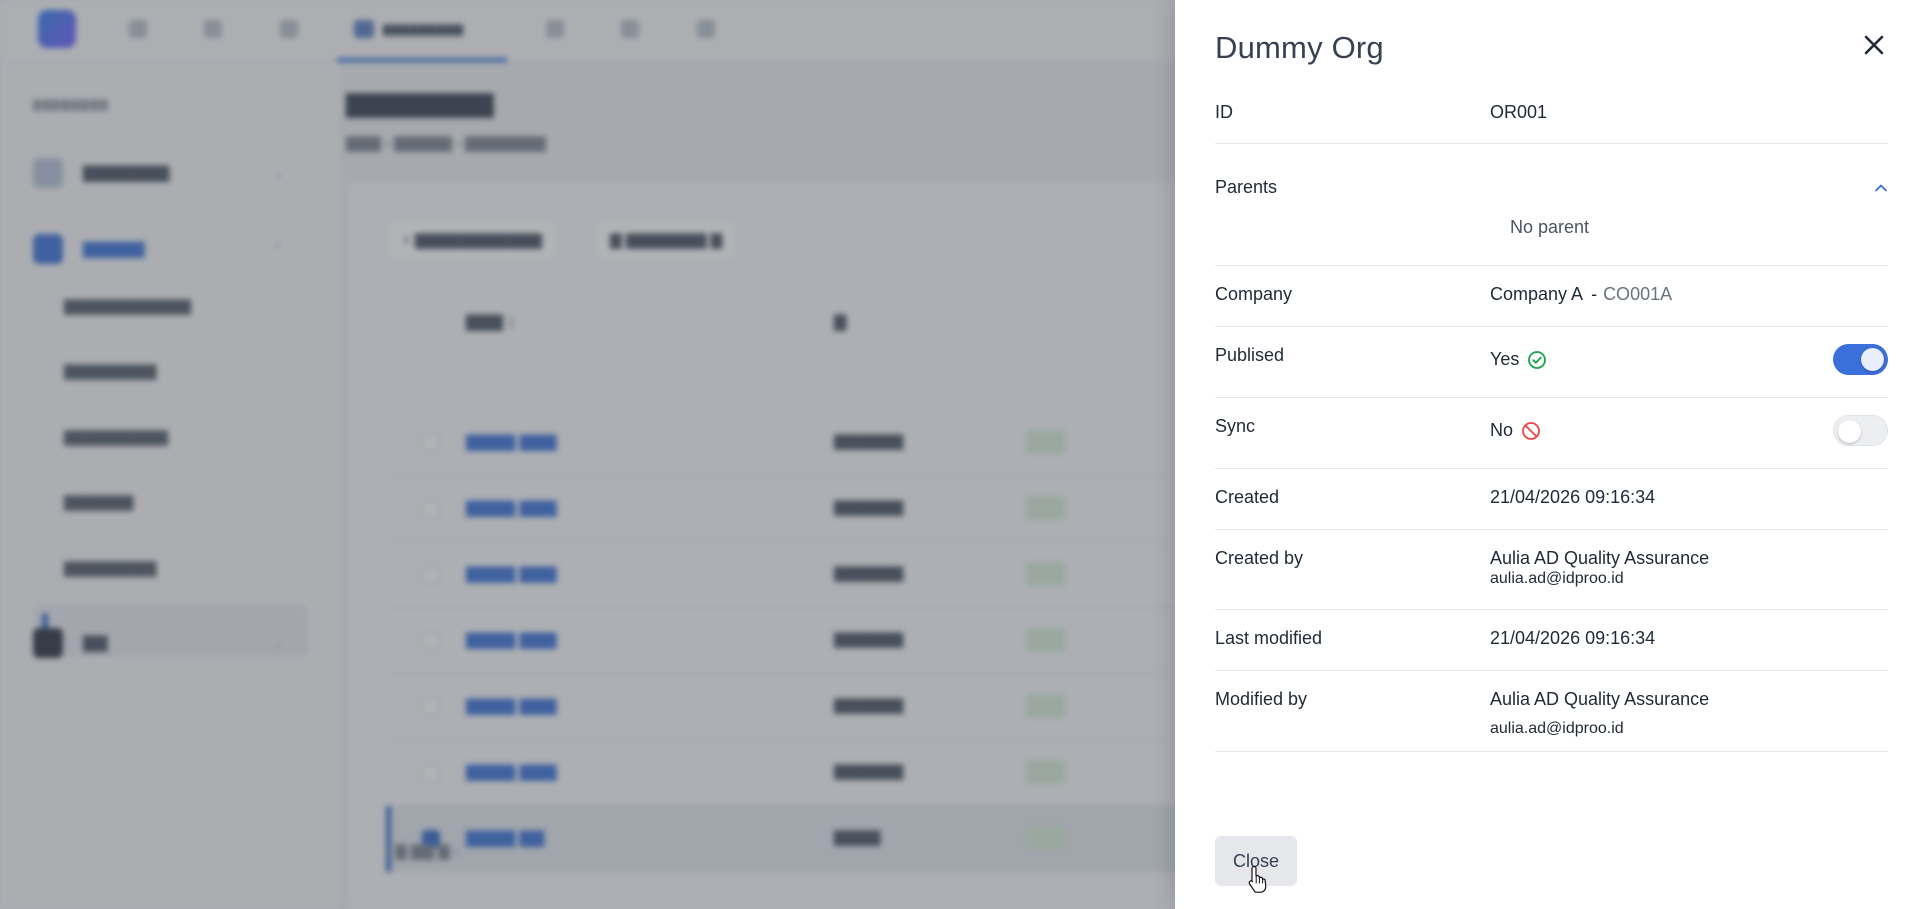  I want to click on field-label: Modified by, so click(1261, 699).